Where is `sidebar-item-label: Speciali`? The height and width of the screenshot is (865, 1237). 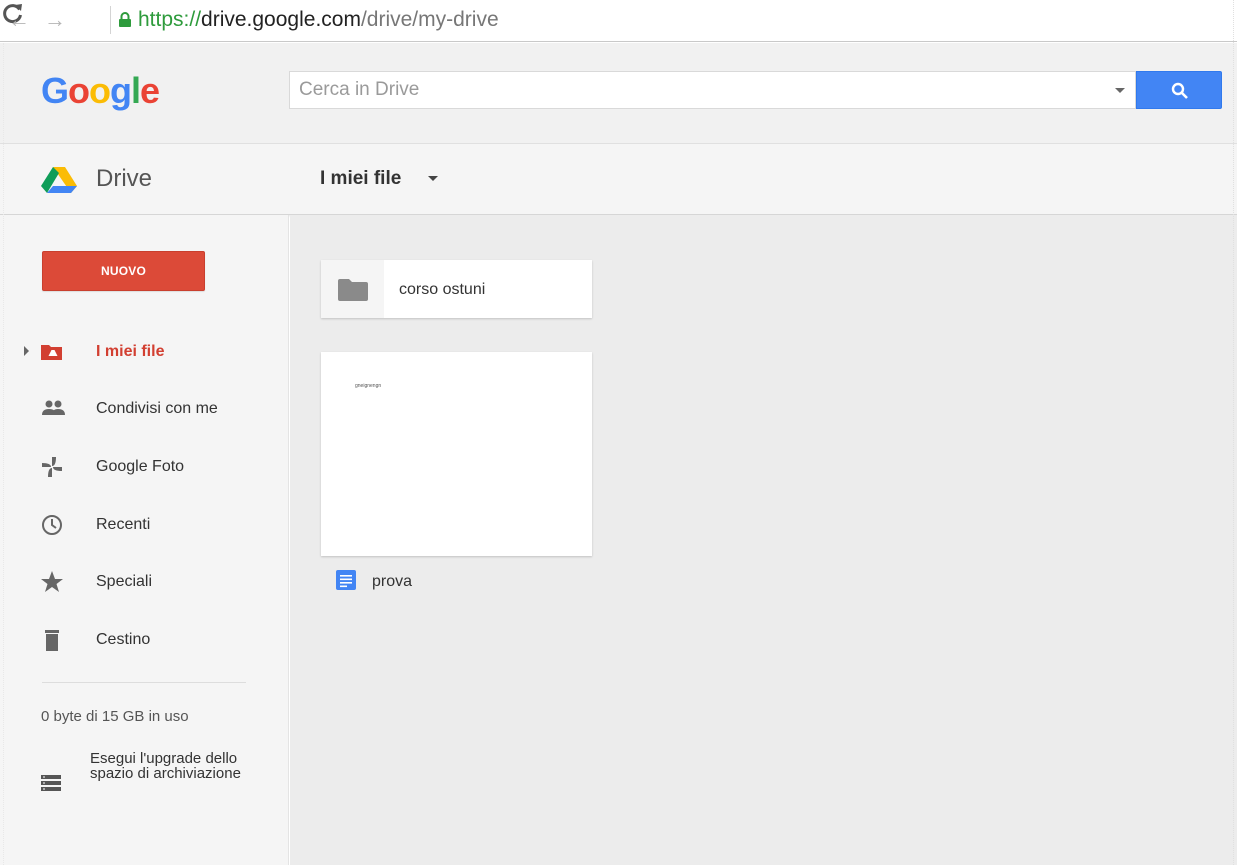
sidebar-item-label: Speciali is located at coordinates (124, 581).